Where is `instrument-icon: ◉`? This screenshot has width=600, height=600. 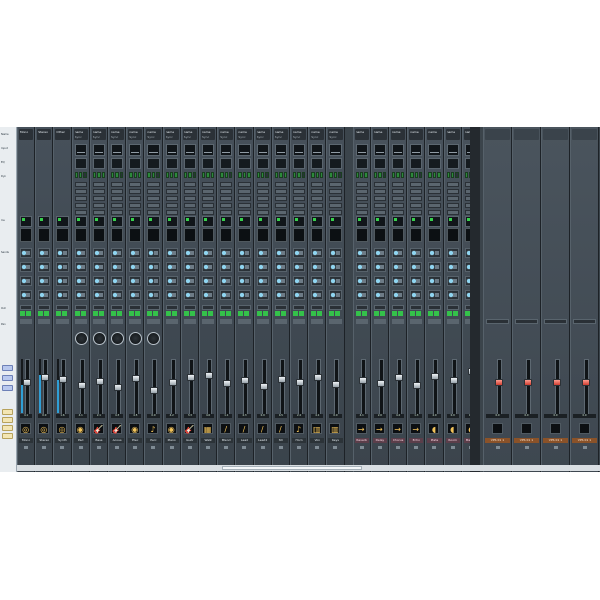 instrument-icon: ◉ is located at coordinates (135, 428).